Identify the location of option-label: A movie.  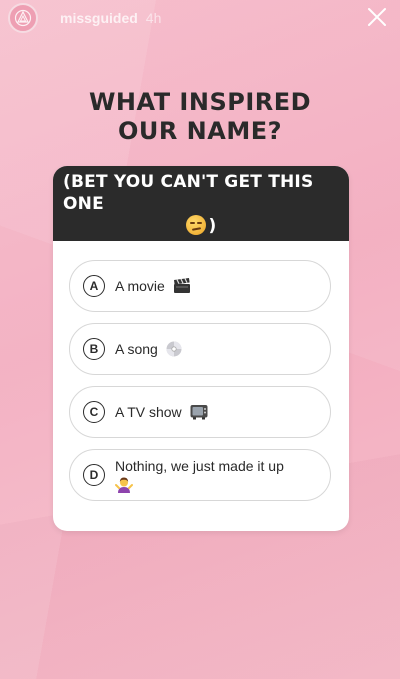
(140, 286).